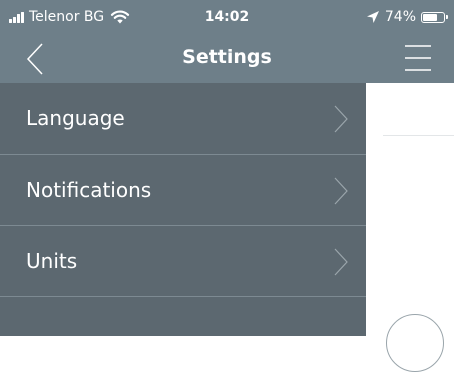 This screenshot has height=372, width=454. What do you see at coordinates (418, 135) in the screenshot?
I see `content-divider` at bounding box center [418, 135].